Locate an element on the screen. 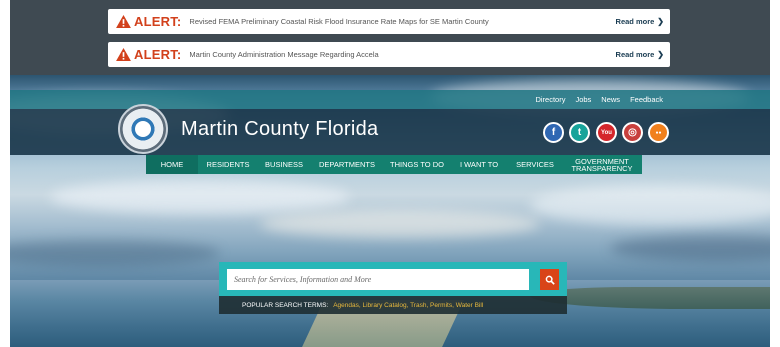 This screenshot has width=780, height=347. nav-residents: RESIDENTS is located at coordinates (228, 164).